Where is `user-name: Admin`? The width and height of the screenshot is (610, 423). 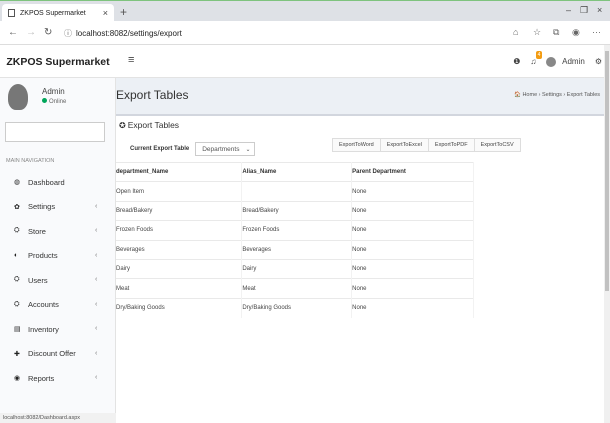
user-name: Admin is located at coordinates (573, 61).